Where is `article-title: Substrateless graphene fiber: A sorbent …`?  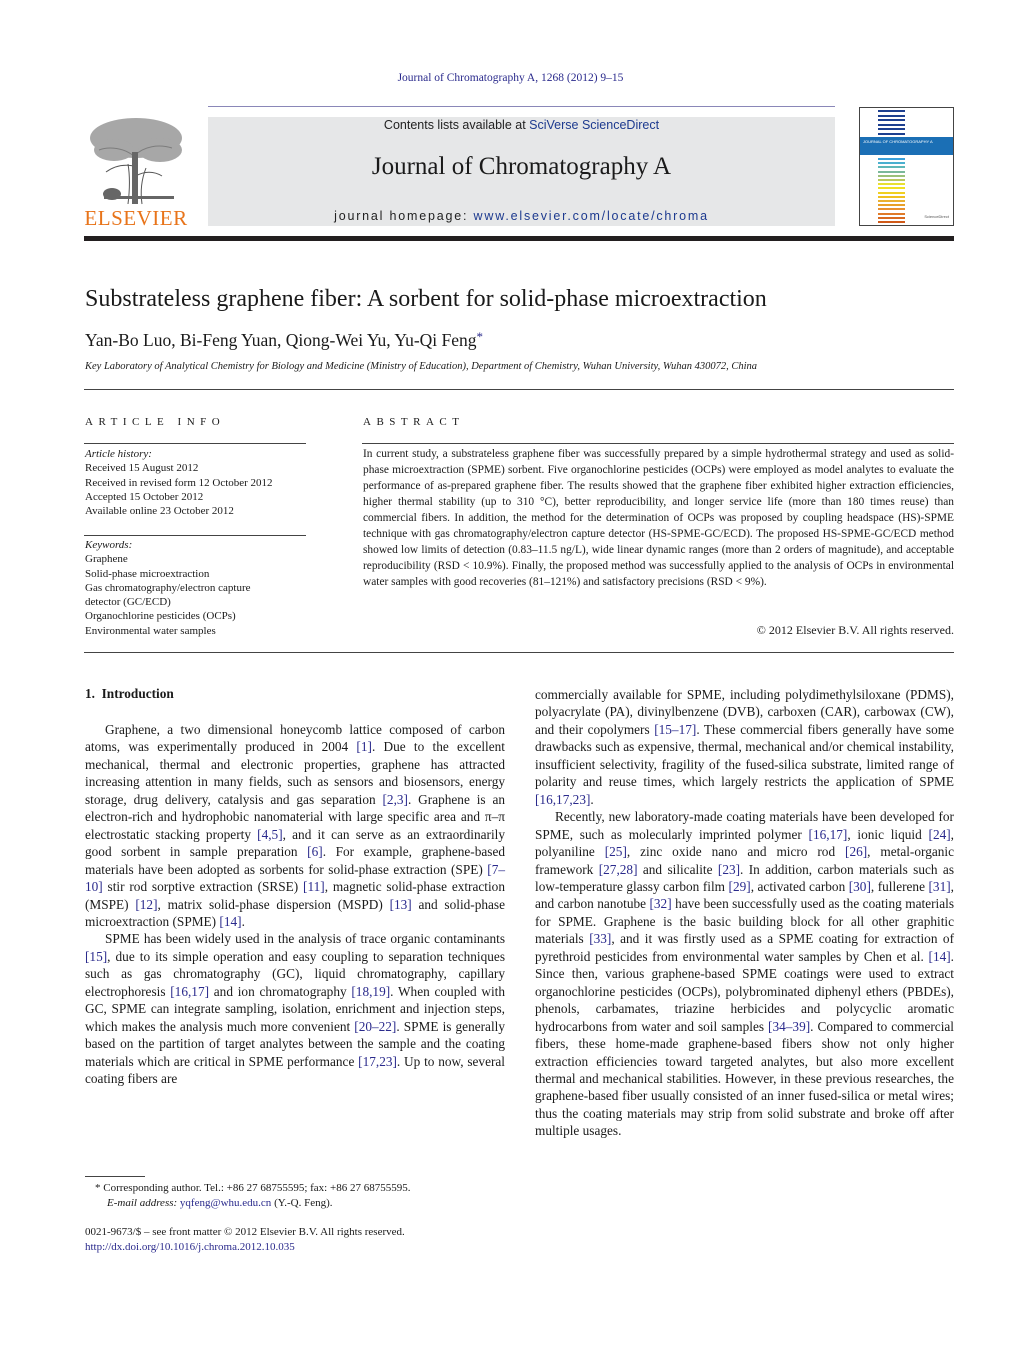 article-title: Substrateless graphene fiber: A sorbent … is located at coordinates (426, 299).